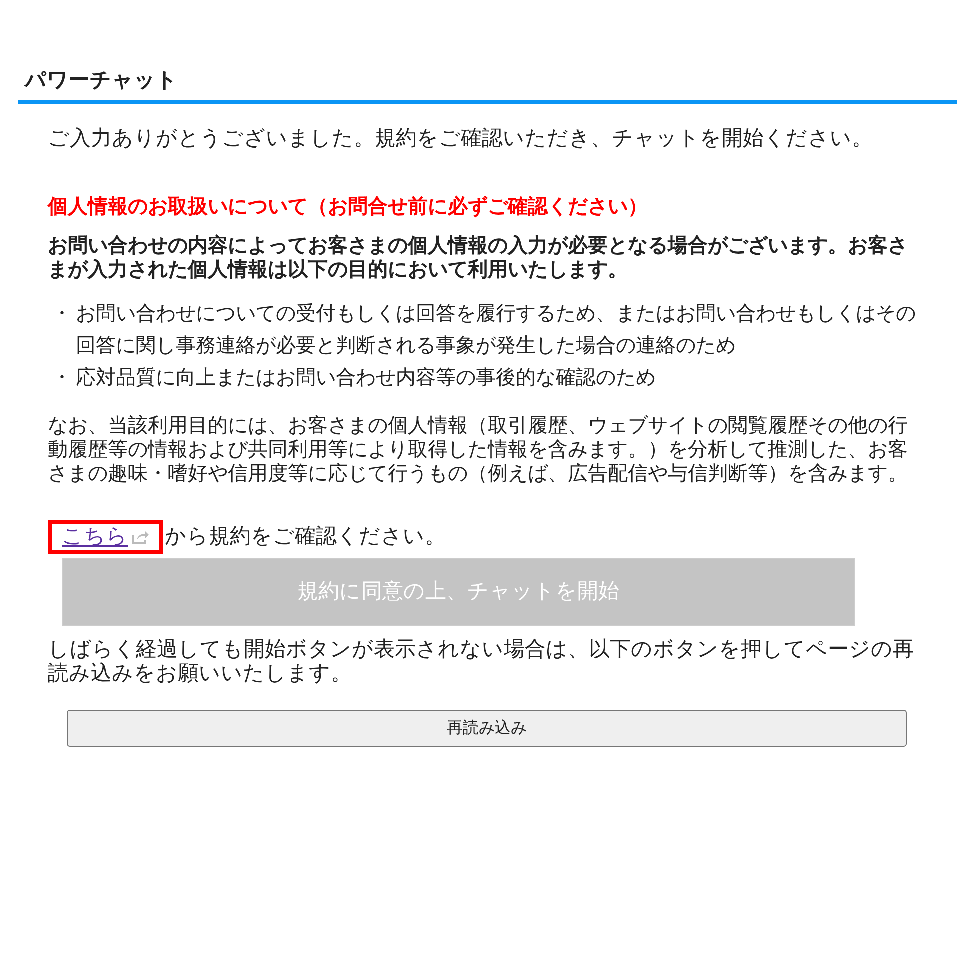  What do you see at coordinates (481, 662) in the screenshot?
I see `reload-note: しばらく経過しても開始ボタンが表示されない場合は、以下のボタンを押してページの再読み込みをお願いいたします。` at bounding box center [481, 662].